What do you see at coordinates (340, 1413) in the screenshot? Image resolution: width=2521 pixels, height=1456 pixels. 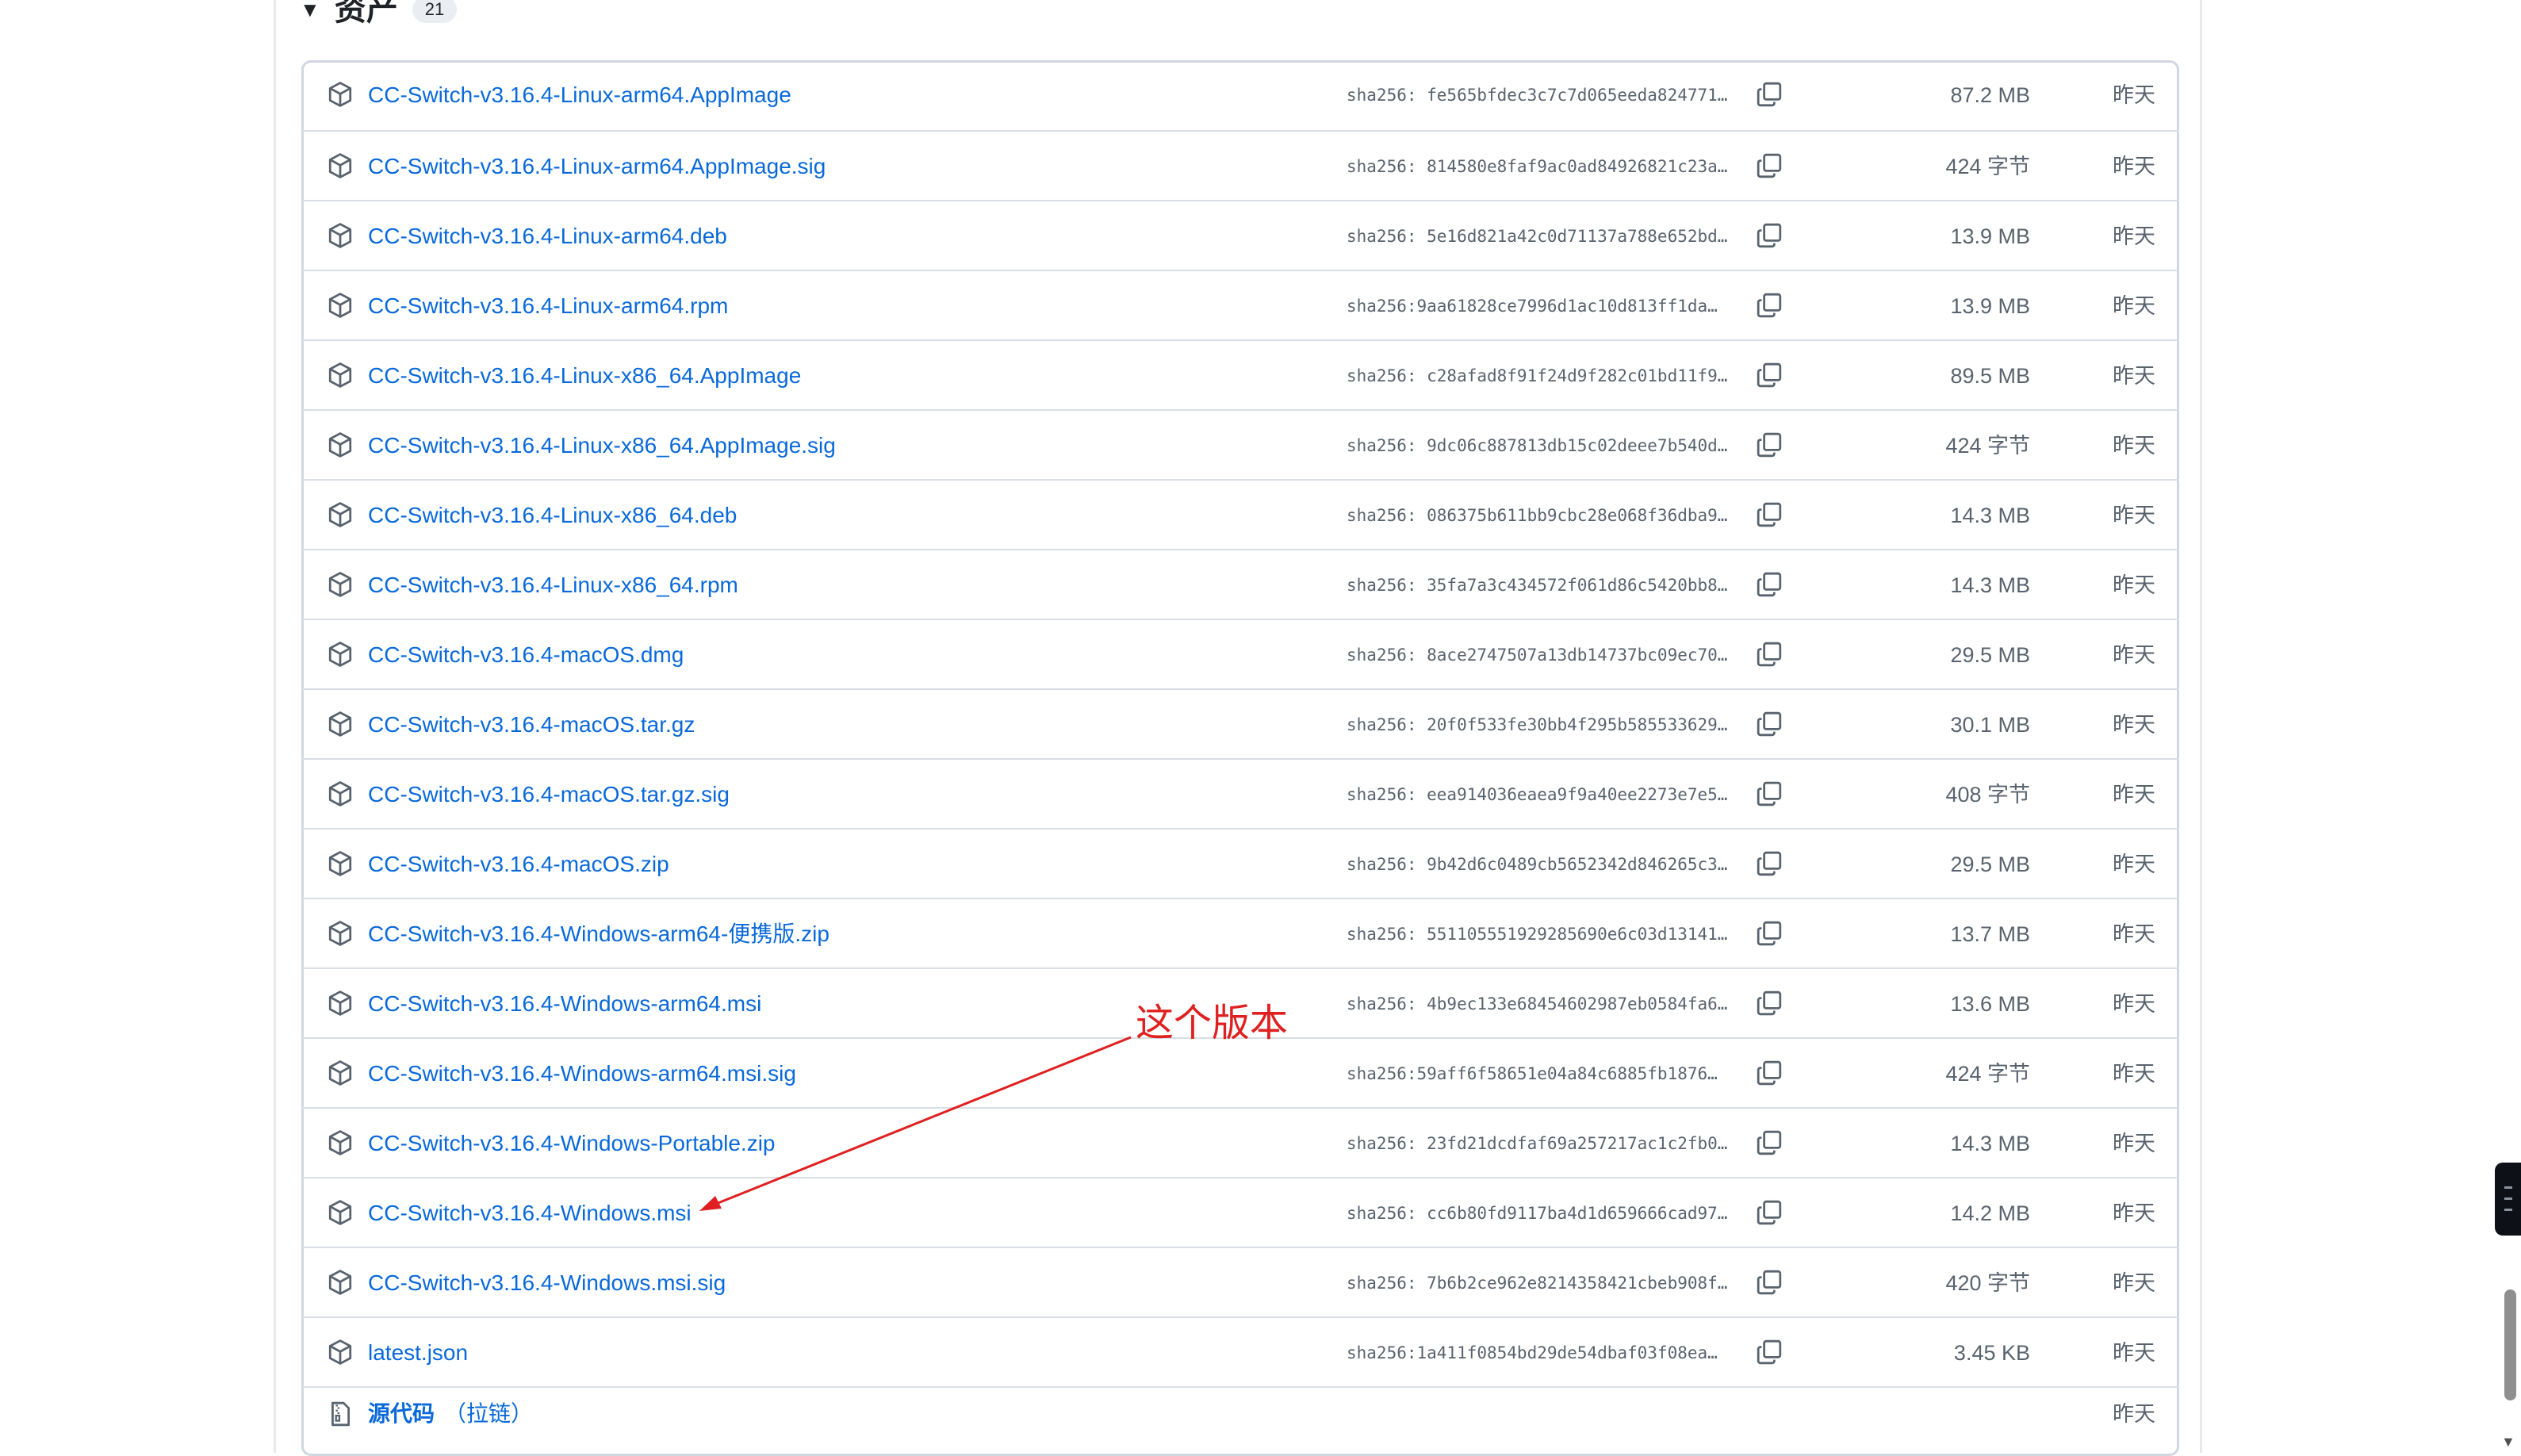 I see `file-zip-icon` at bounding box center [340, 1413].